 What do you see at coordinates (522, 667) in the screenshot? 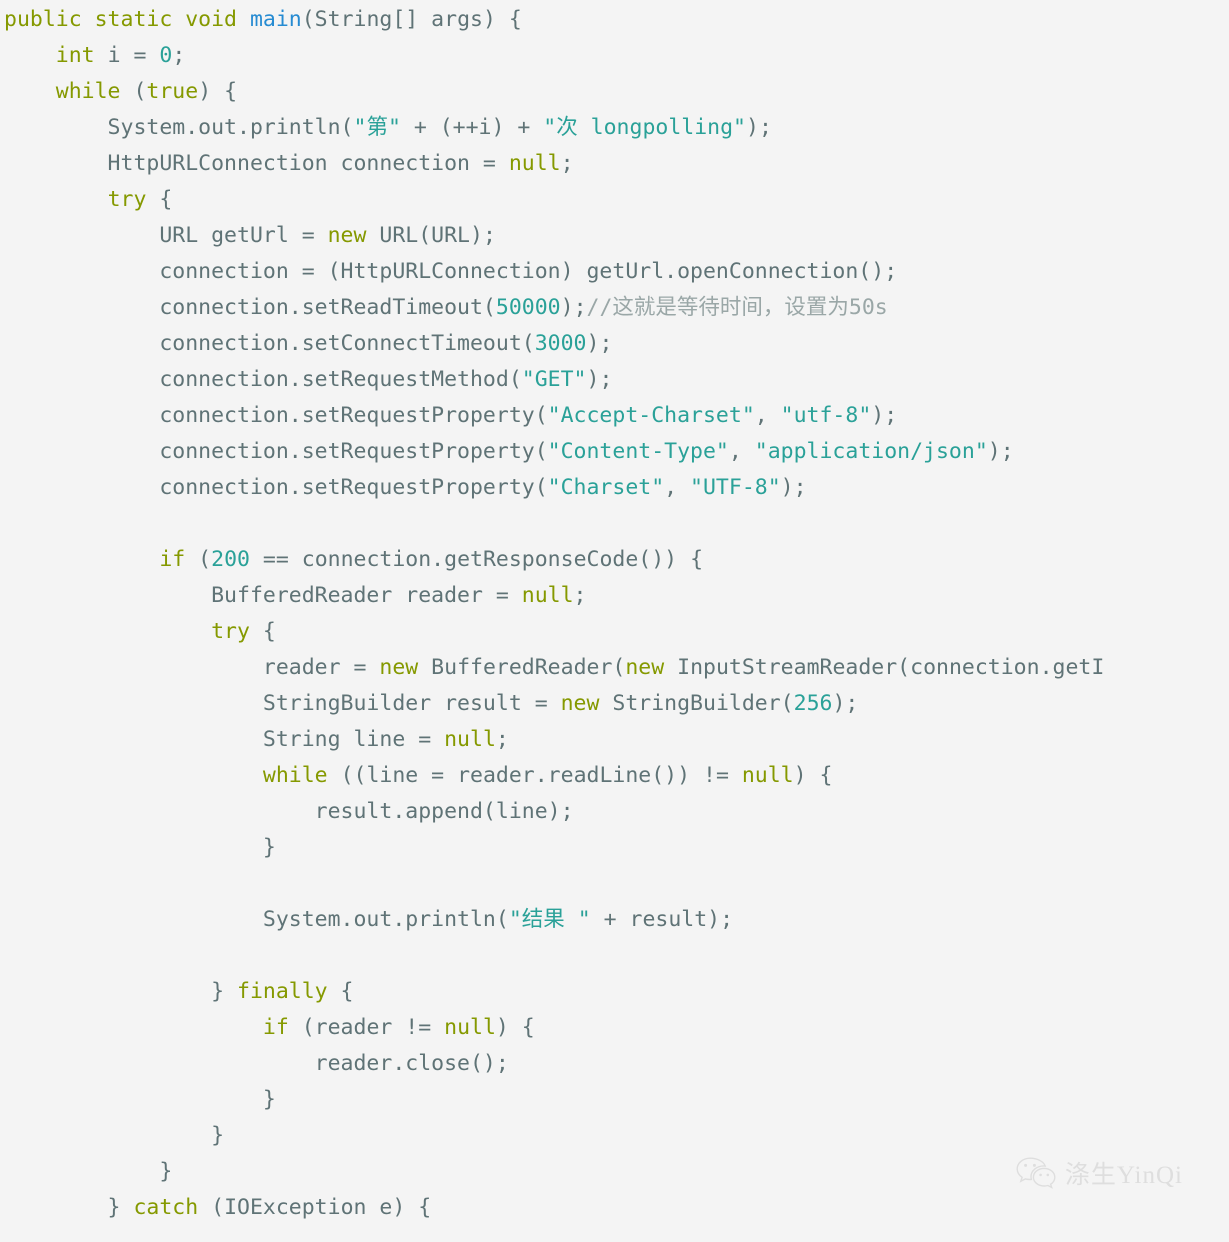
I see `code-token-txt: BufferedReader(` at bounding box center [522, 667].